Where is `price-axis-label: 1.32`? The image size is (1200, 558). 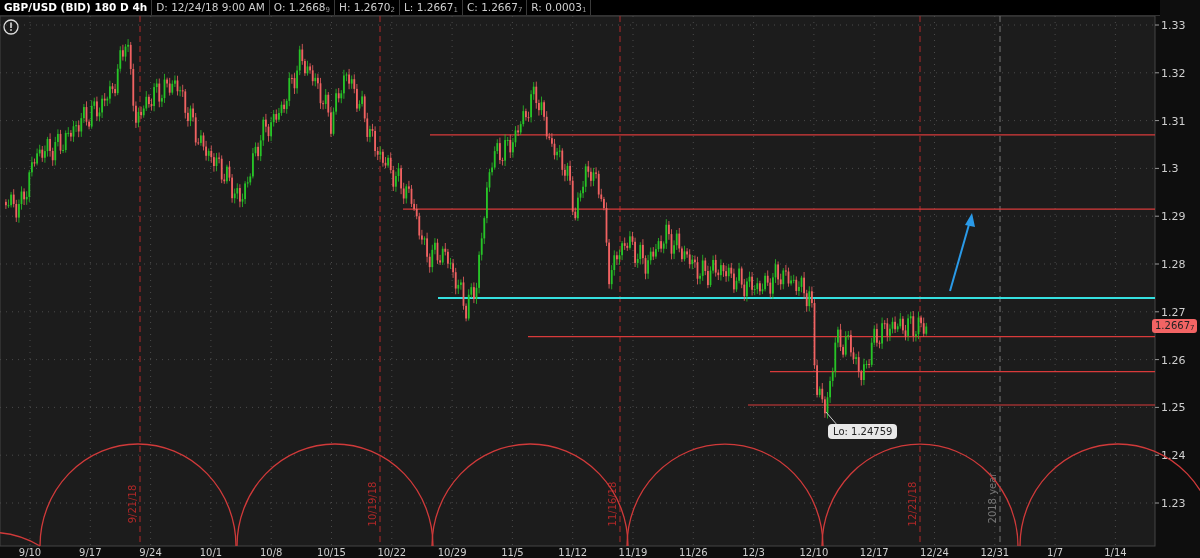 price-axis-label: 1.32 is located at coordinates (1173, 73).